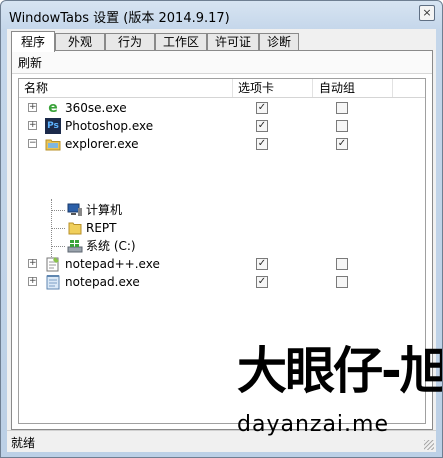 Image resolution: width=443 pixels, height=458 pixels. Describe the element at coordinates (222, 144) in the screenshot. I see `list-item: − explorer.exe ✓ ✓` at that location.